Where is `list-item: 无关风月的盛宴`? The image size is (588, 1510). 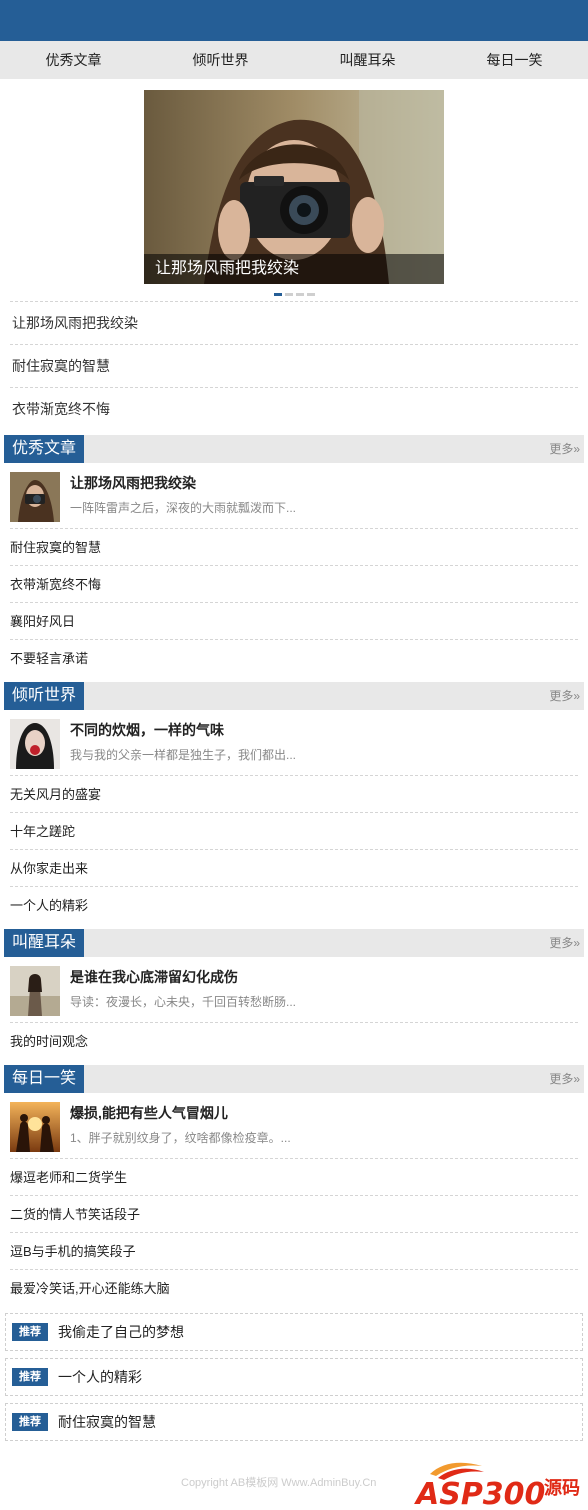 list-item: 无关风月的盛宴 is located at coordinates (294, 794).